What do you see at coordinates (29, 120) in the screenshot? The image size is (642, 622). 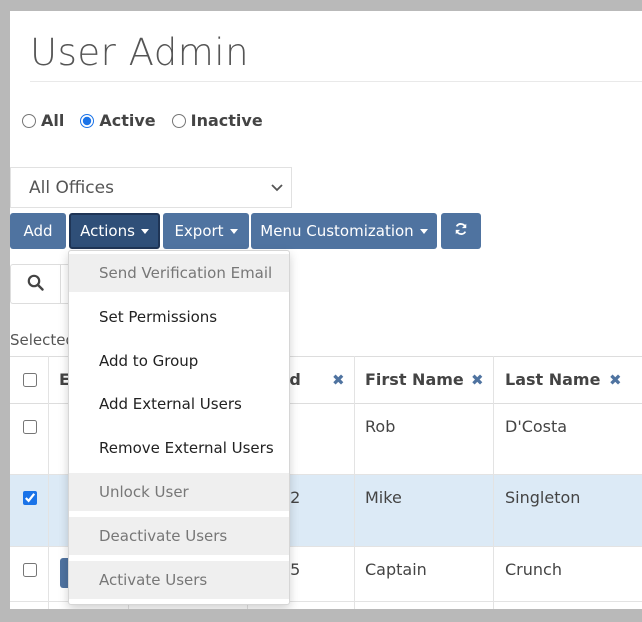 I see `filter-all-radio` at bounding box center [29, 120].